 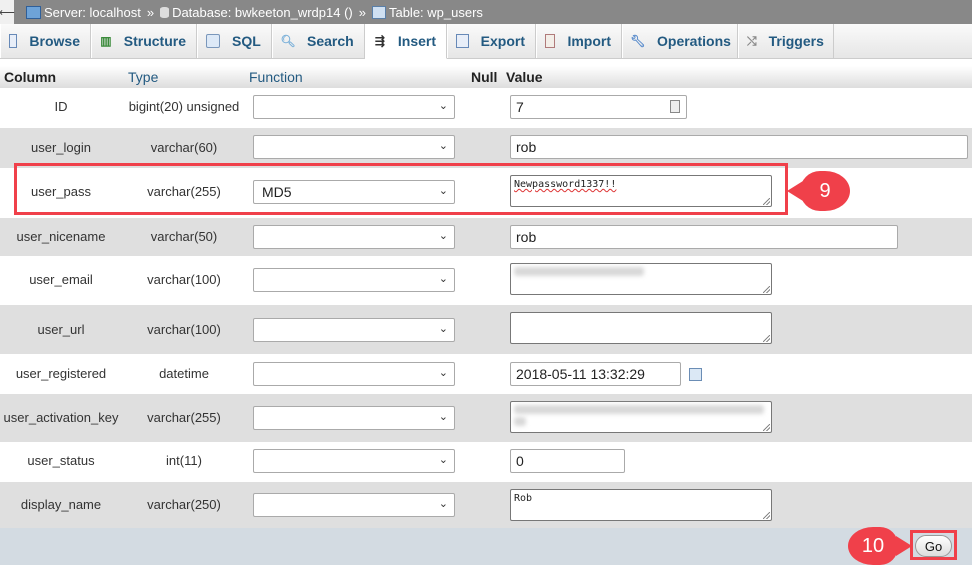 I want to click on tab-triggers: ⤭ Triggers, so click(x=786, y=41).